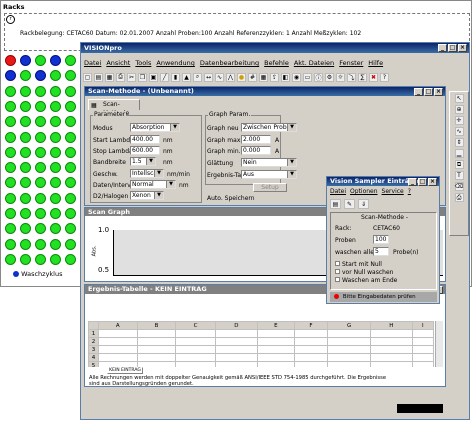 The width and height of the screenshot is (472, 421). I want to click on waschen-input: 5, so click(381, 251).